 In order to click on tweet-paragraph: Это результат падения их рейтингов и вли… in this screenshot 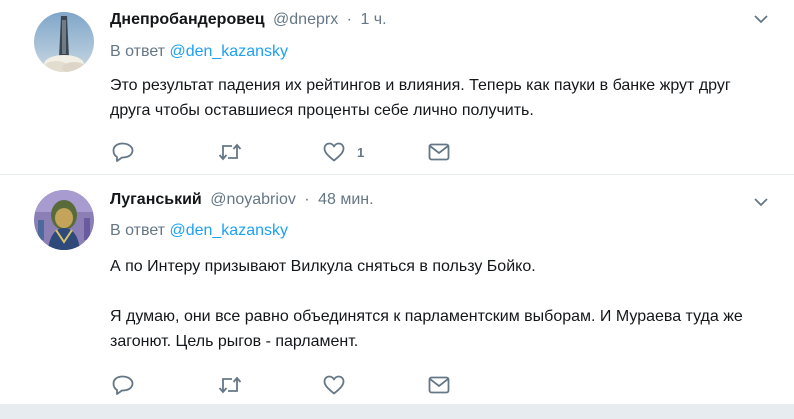, I will do `click(420, 98)`.